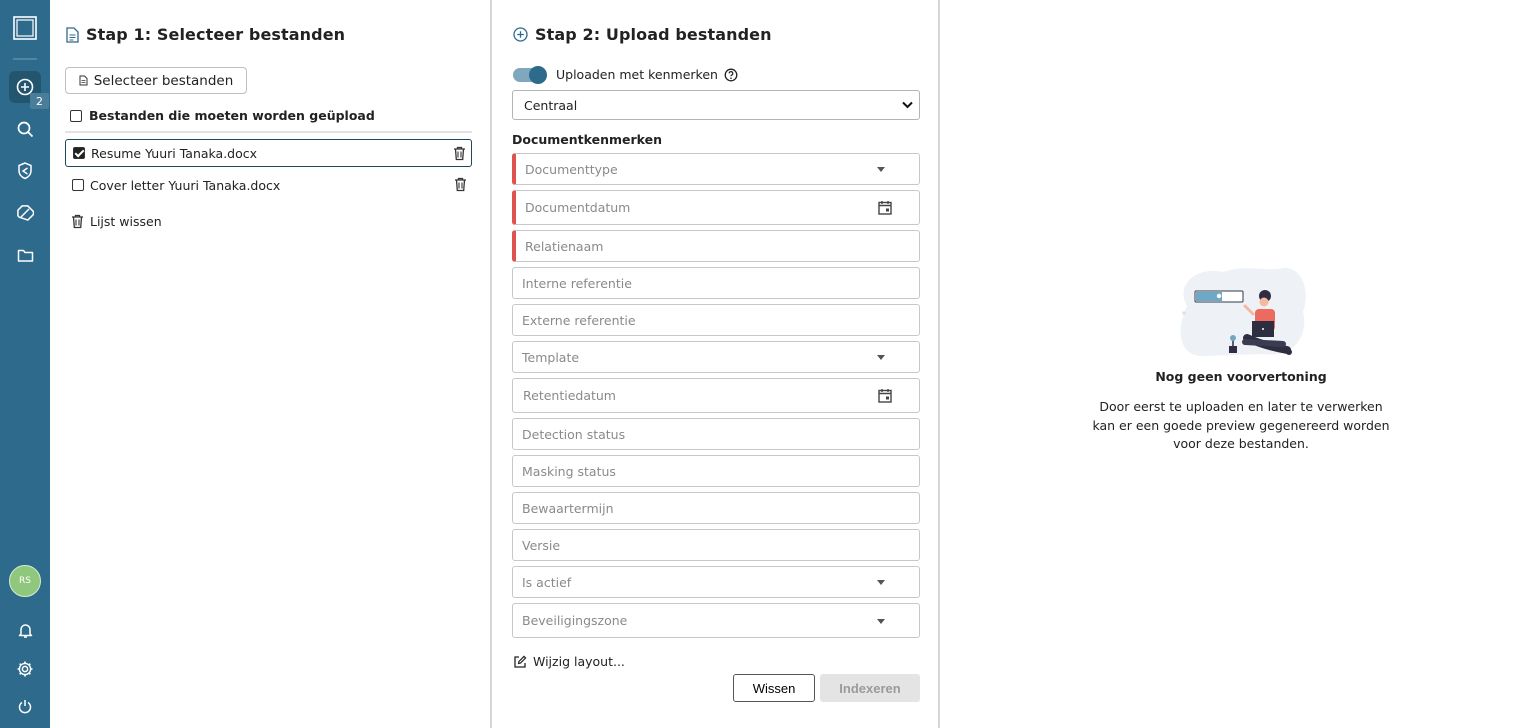 The height and width of the screenshot is (728, 1534). I want to click on relatienaam-placeholder: Relatienaam, so click(564, 246).